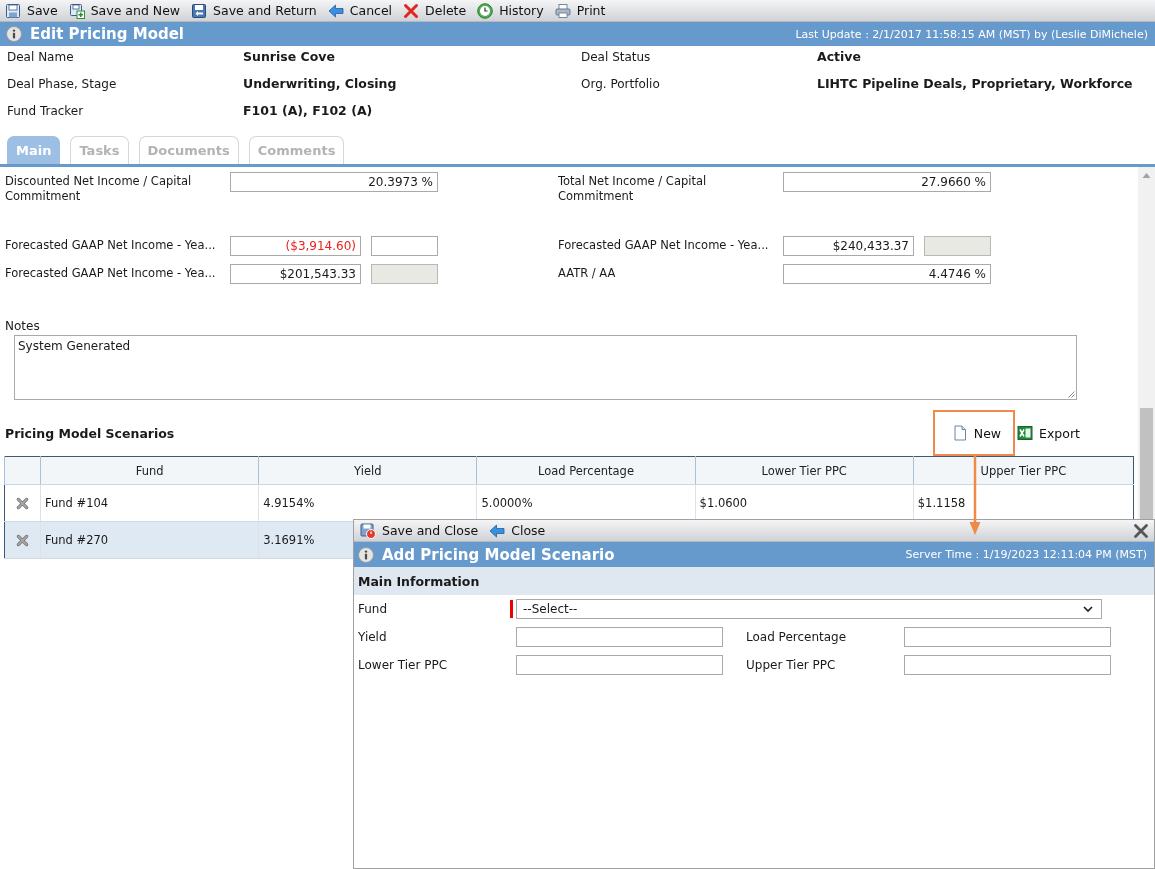 This screenshot has height=869, width=1155. I want to click on toolbar-button: Close, so click(517, 530).